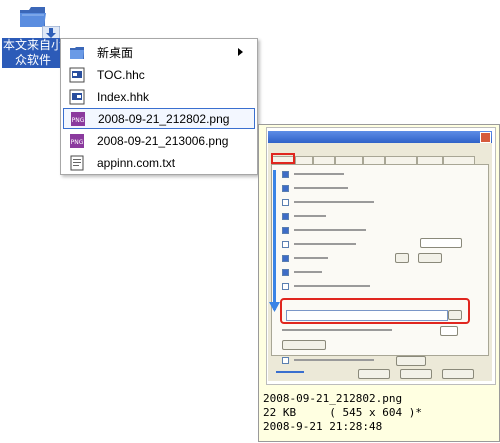  Describe the element at coordinates (123, 96) in the screenshot. I see `menu-item-label: Index.hhk` at that location.